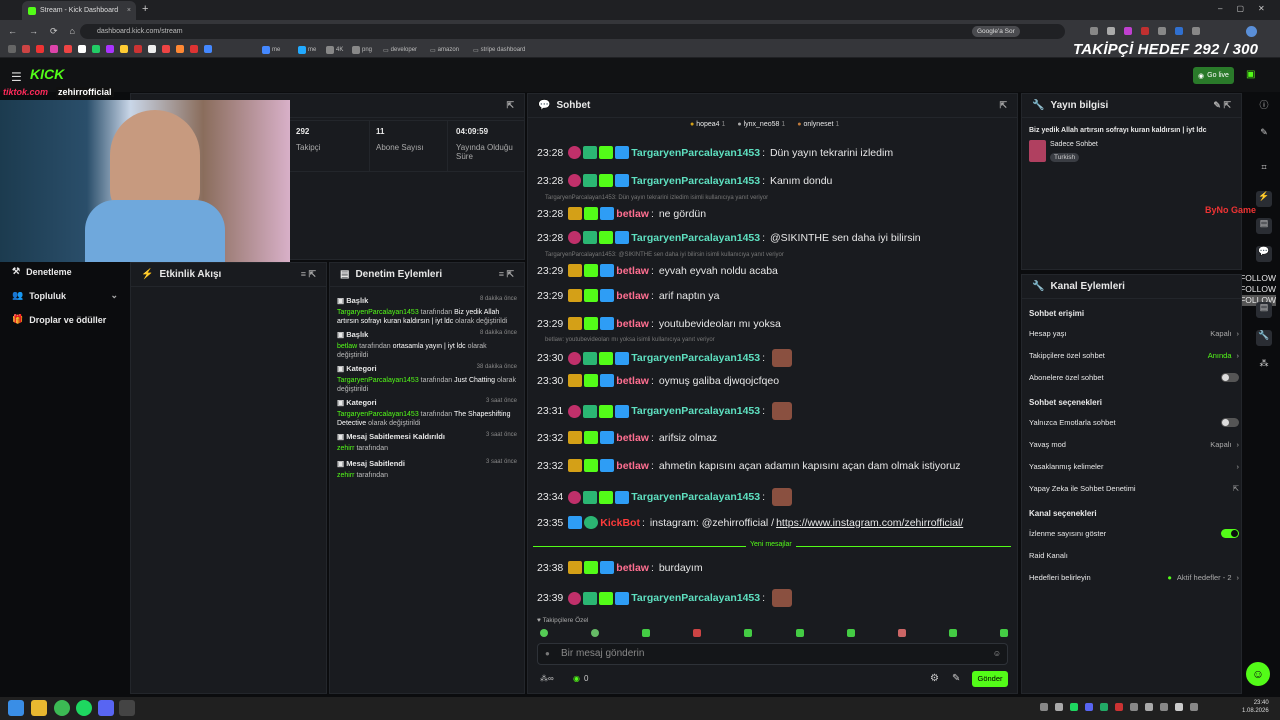 This screenshot has height=720, width=1280. I want to click on channel-points: ◉ 0, so click(580, 678).